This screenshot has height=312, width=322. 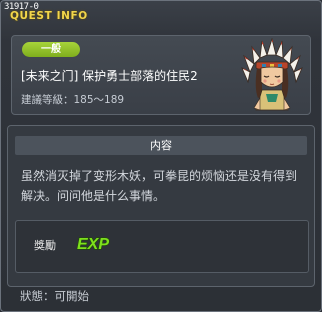 I want to click on chieftain-portrait-icon, so click(x=272, y=74).